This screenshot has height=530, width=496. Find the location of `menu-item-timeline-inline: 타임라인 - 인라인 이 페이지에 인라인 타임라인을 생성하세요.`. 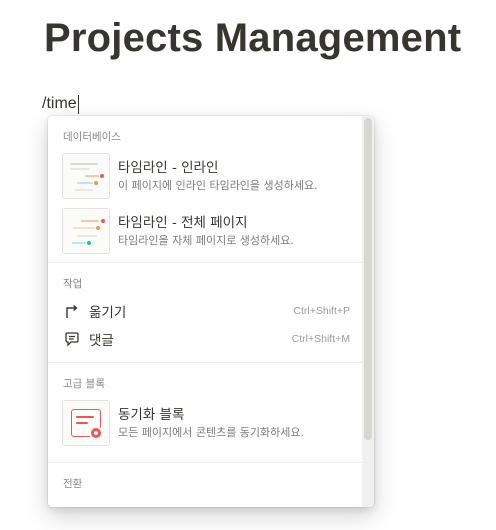

menu-item-timeline-inline: 타임라인 - 인라인 이 페이지에 인라인 타임라인을 생성하세요. is located at coordinates (205, 176).